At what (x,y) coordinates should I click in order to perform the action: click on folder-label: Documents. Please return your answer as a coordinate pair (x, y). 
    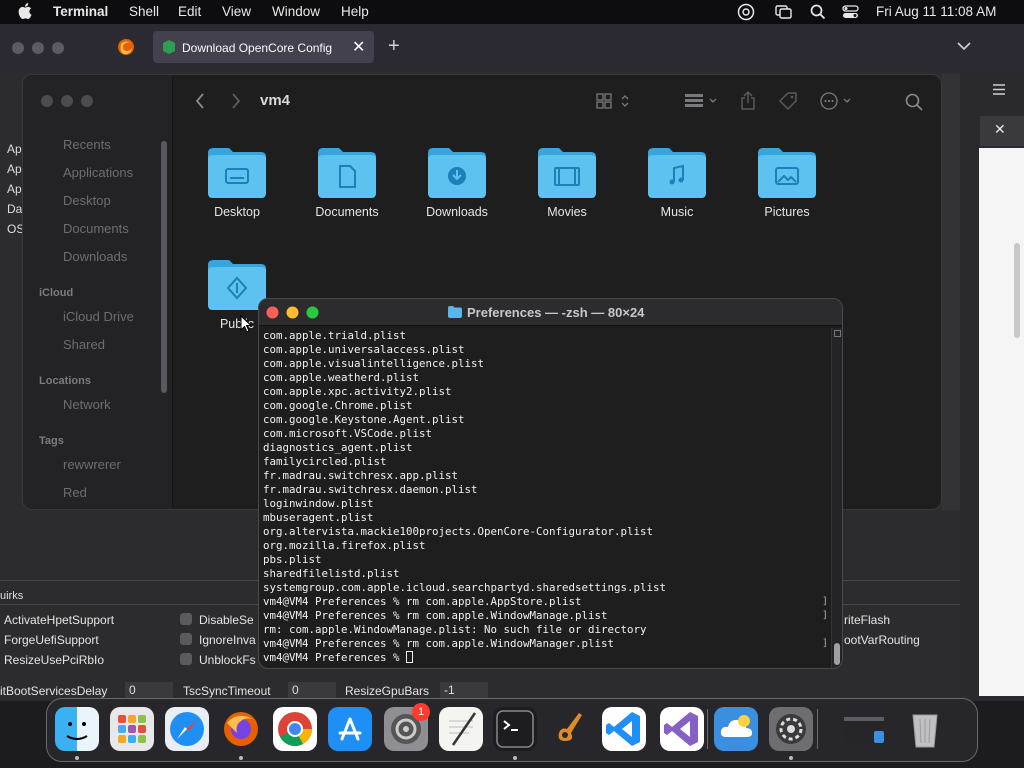
    Looking at the image, I should click on (347, 212).